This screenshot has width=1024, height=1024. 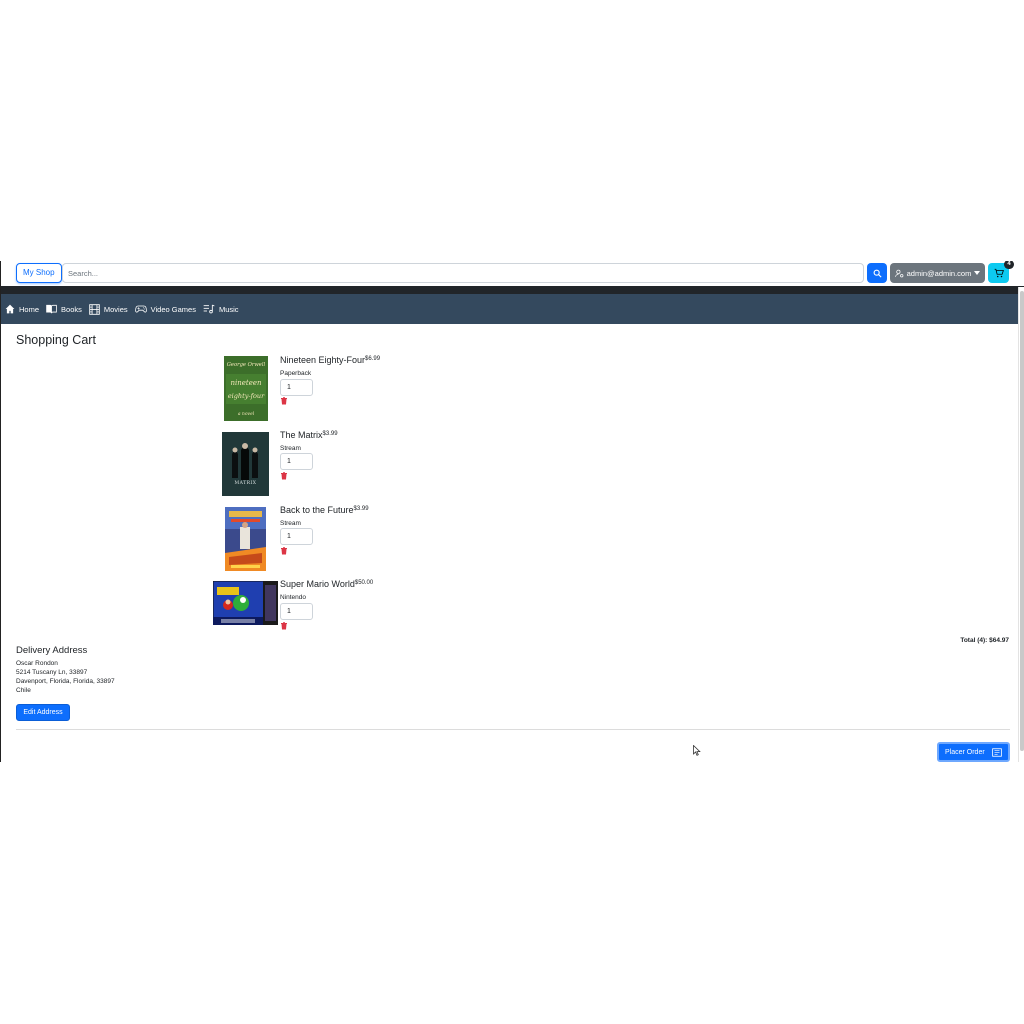 What do you see at coordinates (29, 309) in the screenshot?
I see `nav-item-label: Home` at bounding box center [29, 309].